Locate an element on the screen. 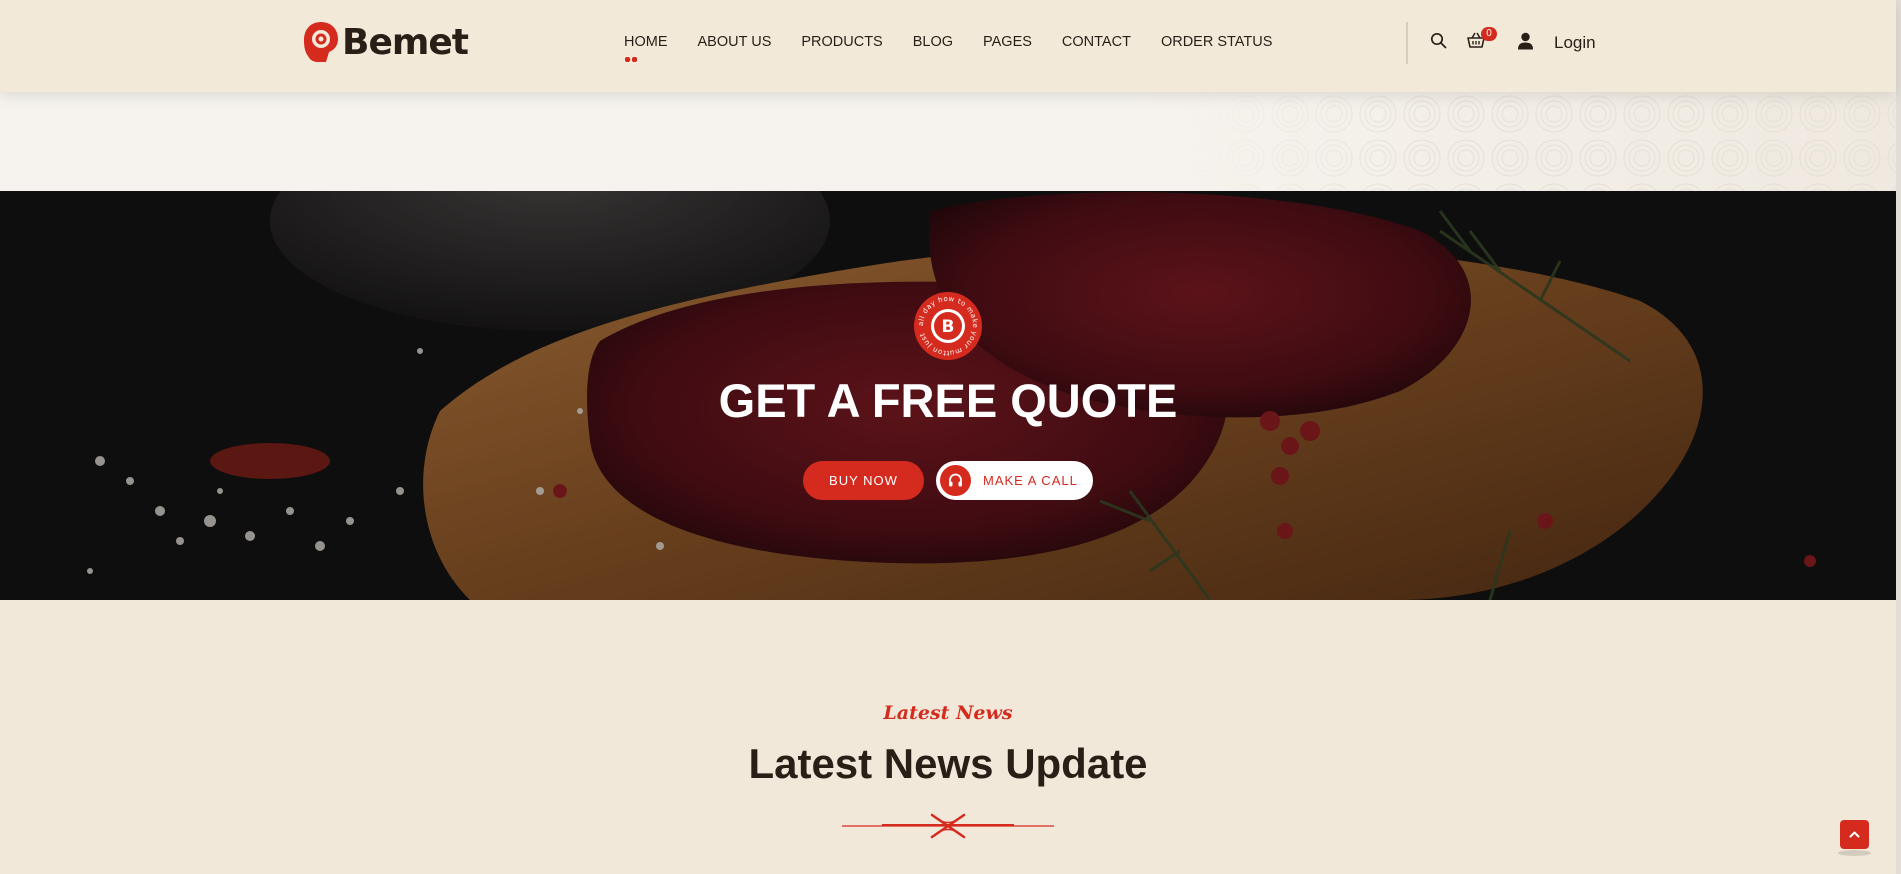 This screenshot has height=874, width=1901. user-icon is located at coordinates (1525, 43).